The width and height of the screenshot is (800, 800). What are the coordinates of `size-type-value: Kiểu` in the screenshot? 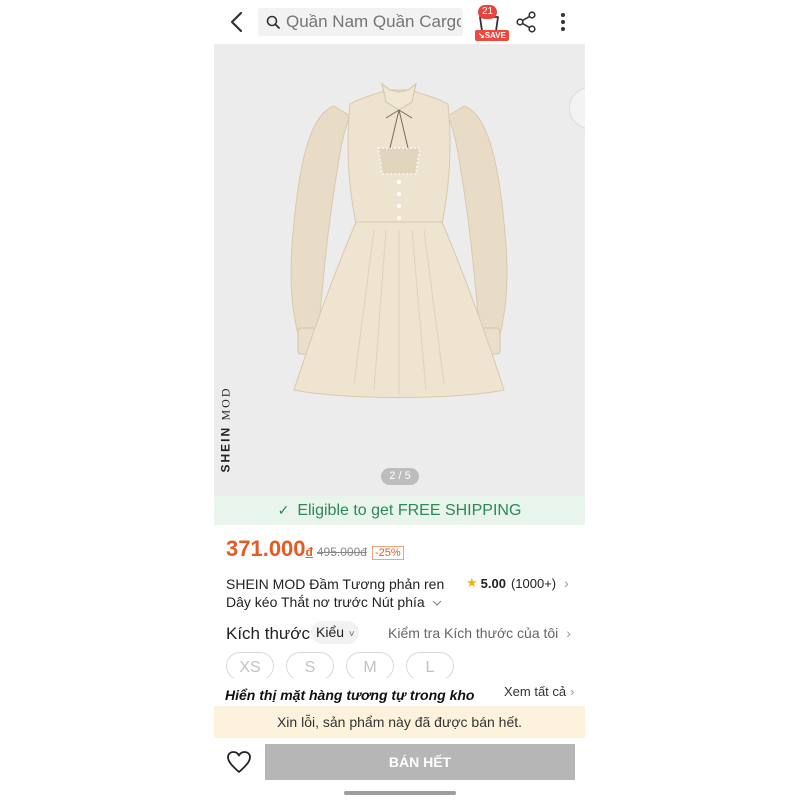 It's located at (330, 632).